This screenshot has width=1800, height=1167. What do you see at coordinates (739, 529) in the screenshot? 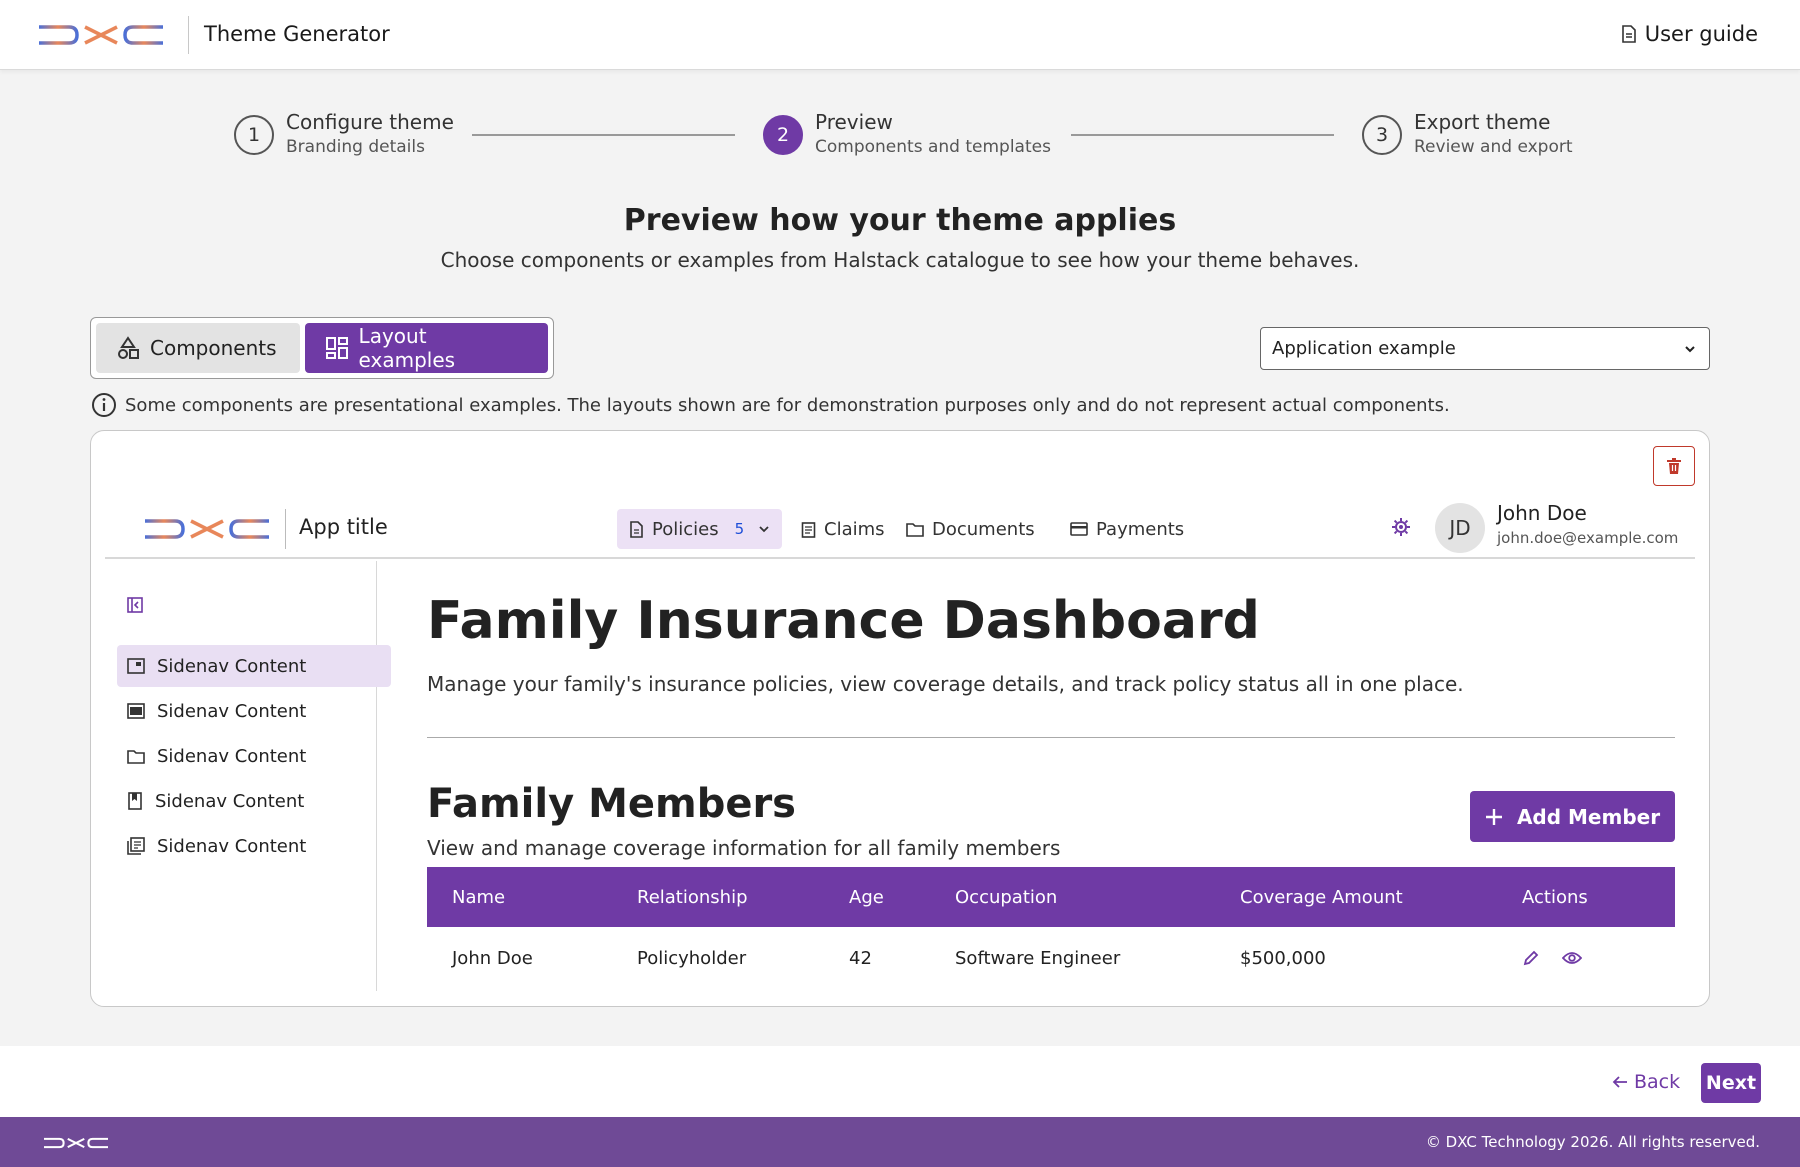
I see `policies-count-badge: 5` at bounding box center [739, 529].